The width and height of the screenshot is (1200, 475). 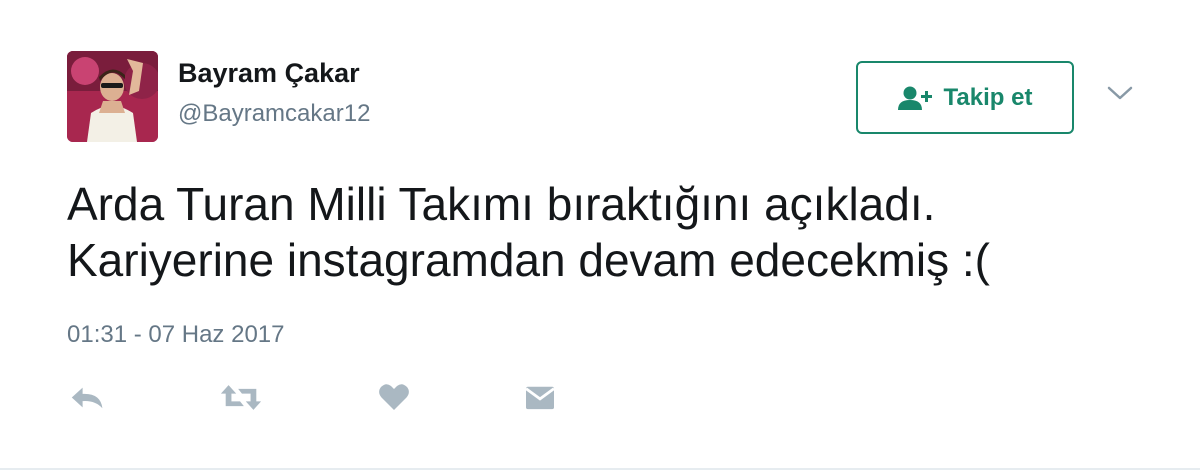 What do you see at coordinates (914, 98) in the screenshot?
I see `add-user-icon` at bounding box center [914, 98].